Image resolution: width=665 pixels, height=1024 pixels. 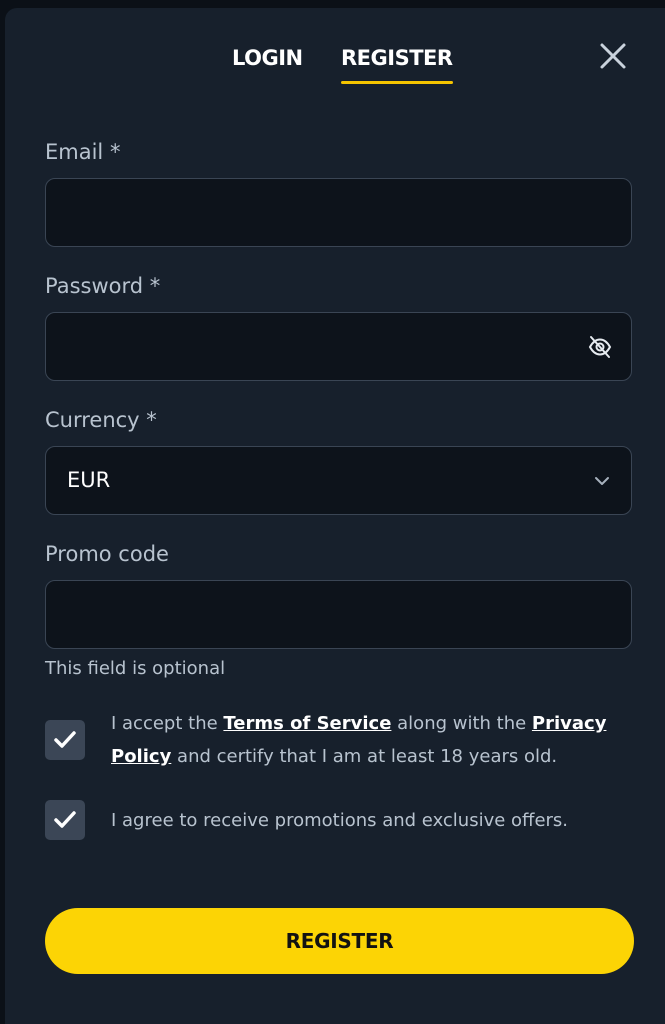 What do you see at coordinates (103, 286) in the screenshot?
I see `password-label: Password *` at bounding box center [103, 286].